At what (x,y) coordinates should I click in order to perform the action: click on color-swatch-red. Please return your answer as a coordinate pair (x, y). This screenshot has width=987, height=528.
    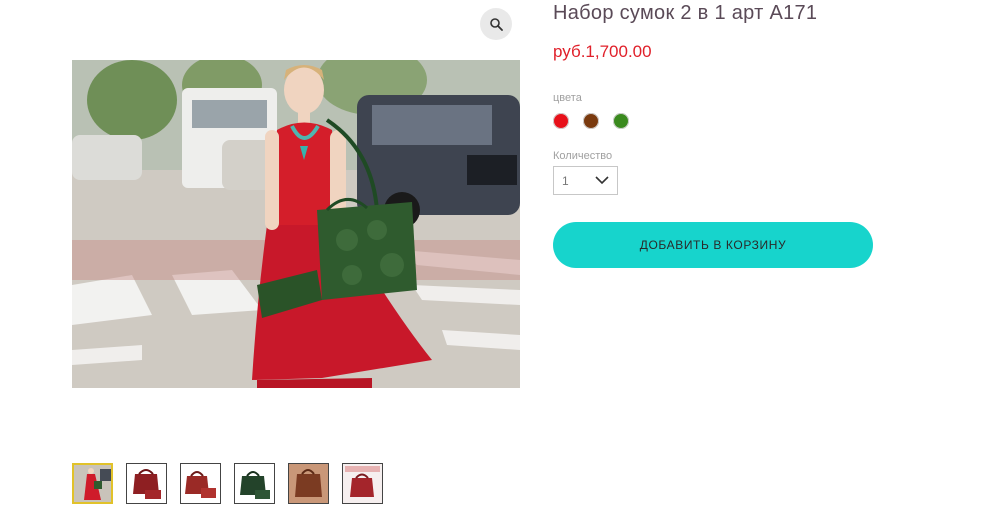
    Looking at the image, I should click on (561, 121).